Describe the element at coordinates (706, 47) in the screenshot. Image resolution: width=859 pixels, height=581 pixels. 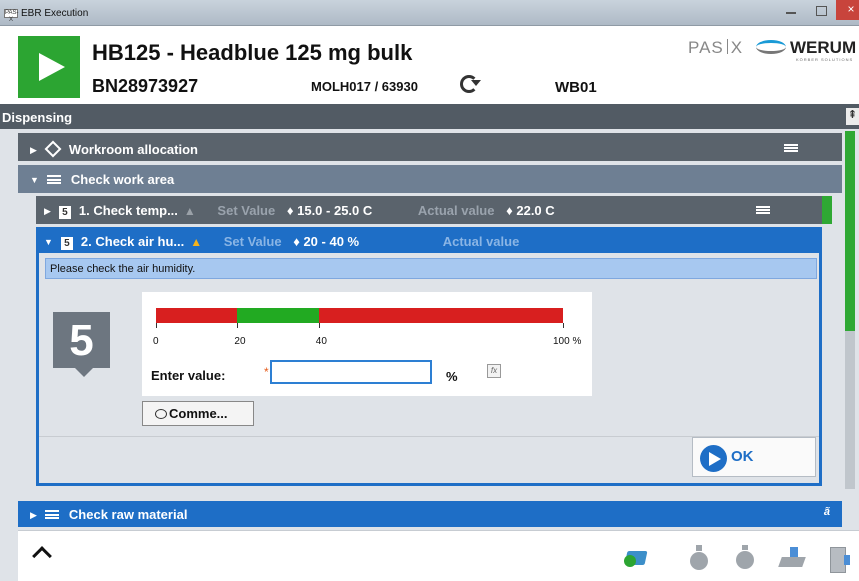
I see `pasx-logo-left: PAS` at that location.